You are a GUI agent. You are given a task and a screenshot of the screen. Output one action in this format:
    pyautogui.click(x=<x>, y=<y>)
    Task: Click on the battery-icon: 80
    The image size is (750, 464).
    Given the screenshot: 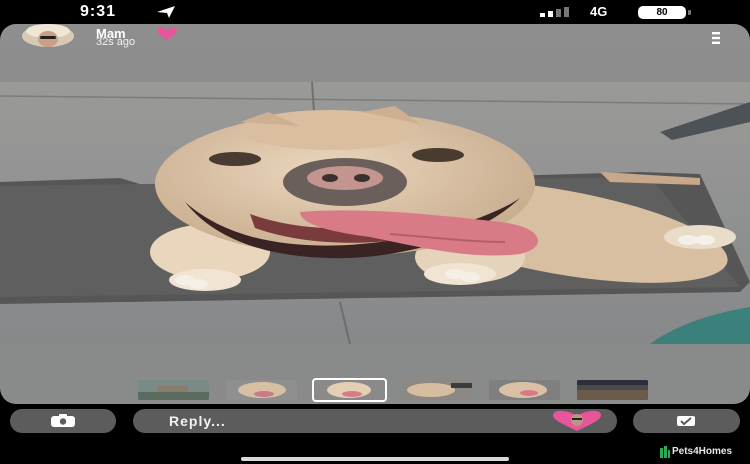 What is the action you would take?
    pyautogui.click(x=665, y=12)
    